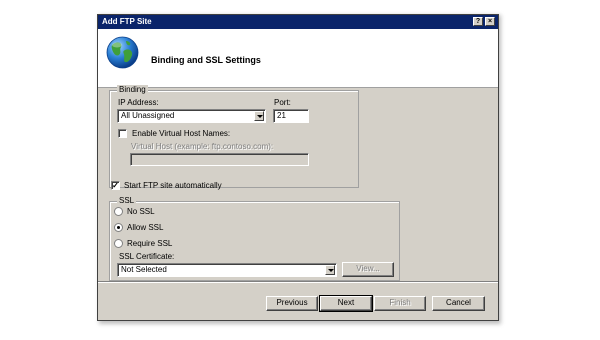 This screenshot has width=600, height=340. I want to click on page-title: Binding and SSL Settings, so click(206, 60).